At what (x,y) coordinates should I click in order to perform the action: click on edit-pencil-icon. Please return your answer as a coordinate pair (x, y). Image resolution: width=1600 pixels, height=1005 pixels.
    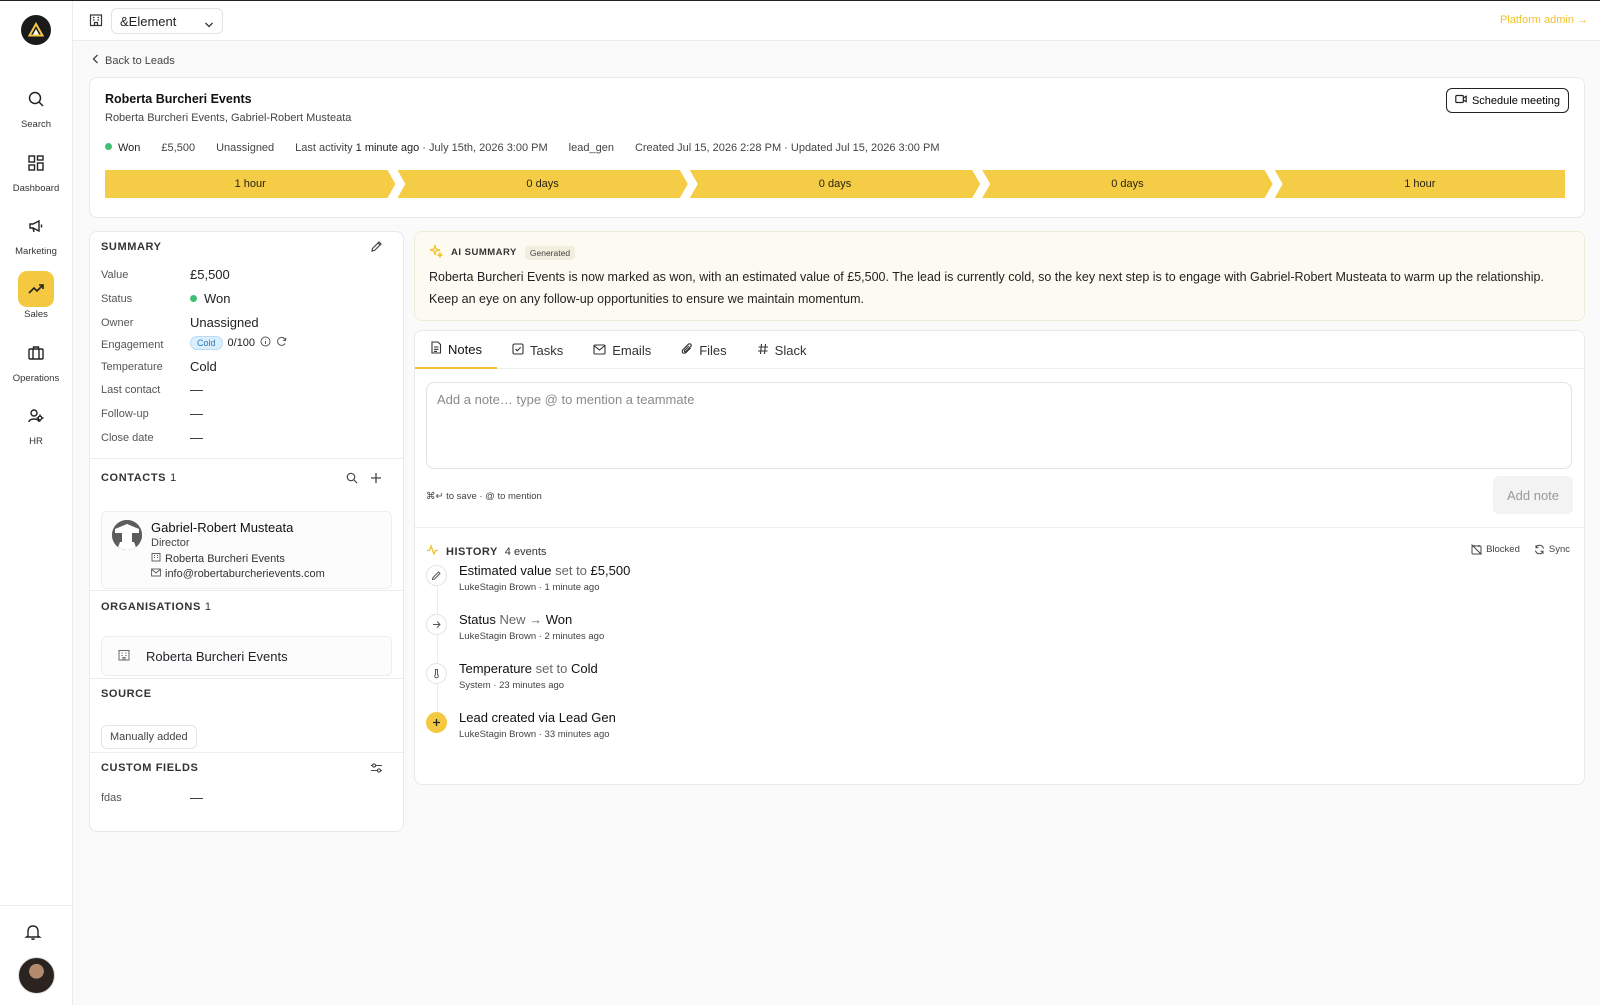
    Looking at the image, I should click on (376, 248).